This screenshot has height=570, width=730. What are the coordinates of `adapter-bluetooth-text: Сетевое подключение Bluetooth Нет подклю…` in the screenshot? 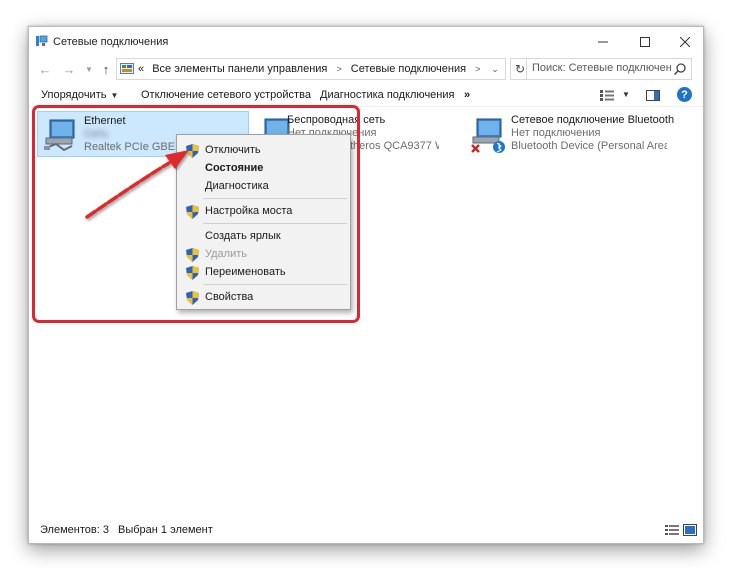 It's located at (592, 133).